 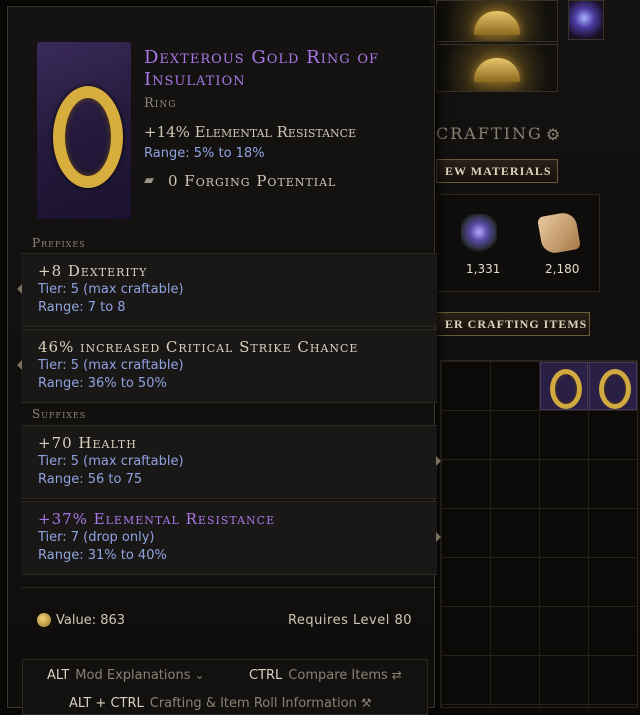 What do you see at coordinates (253, 703) in the screenshot?
I see `hint-label: Crafting & Item Roll Information` at bounding box center [253, 703].